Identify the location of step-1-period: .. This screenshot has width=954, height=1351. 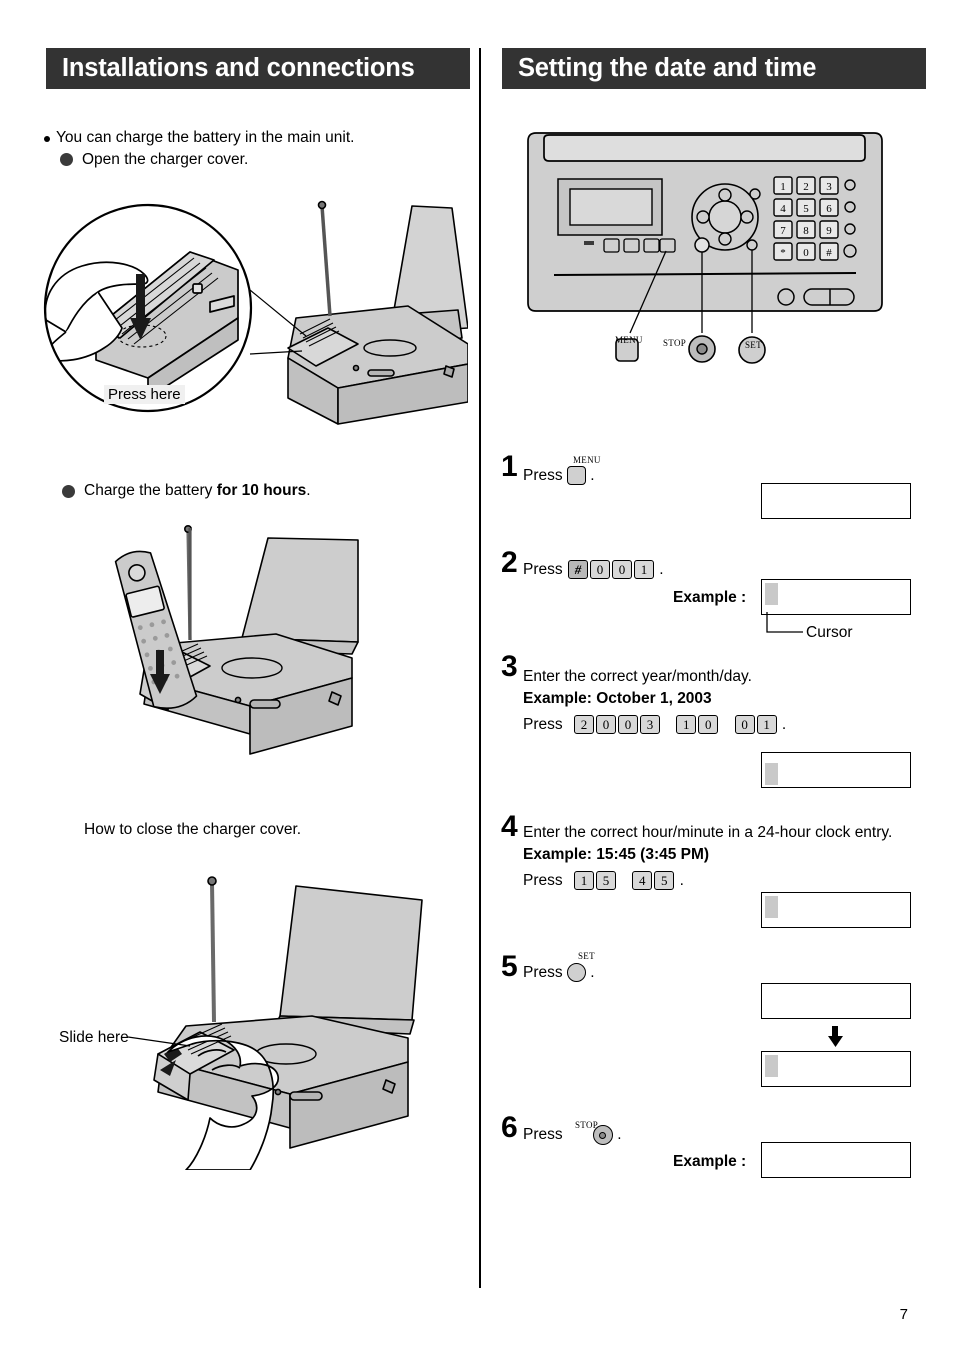
(592, 475).